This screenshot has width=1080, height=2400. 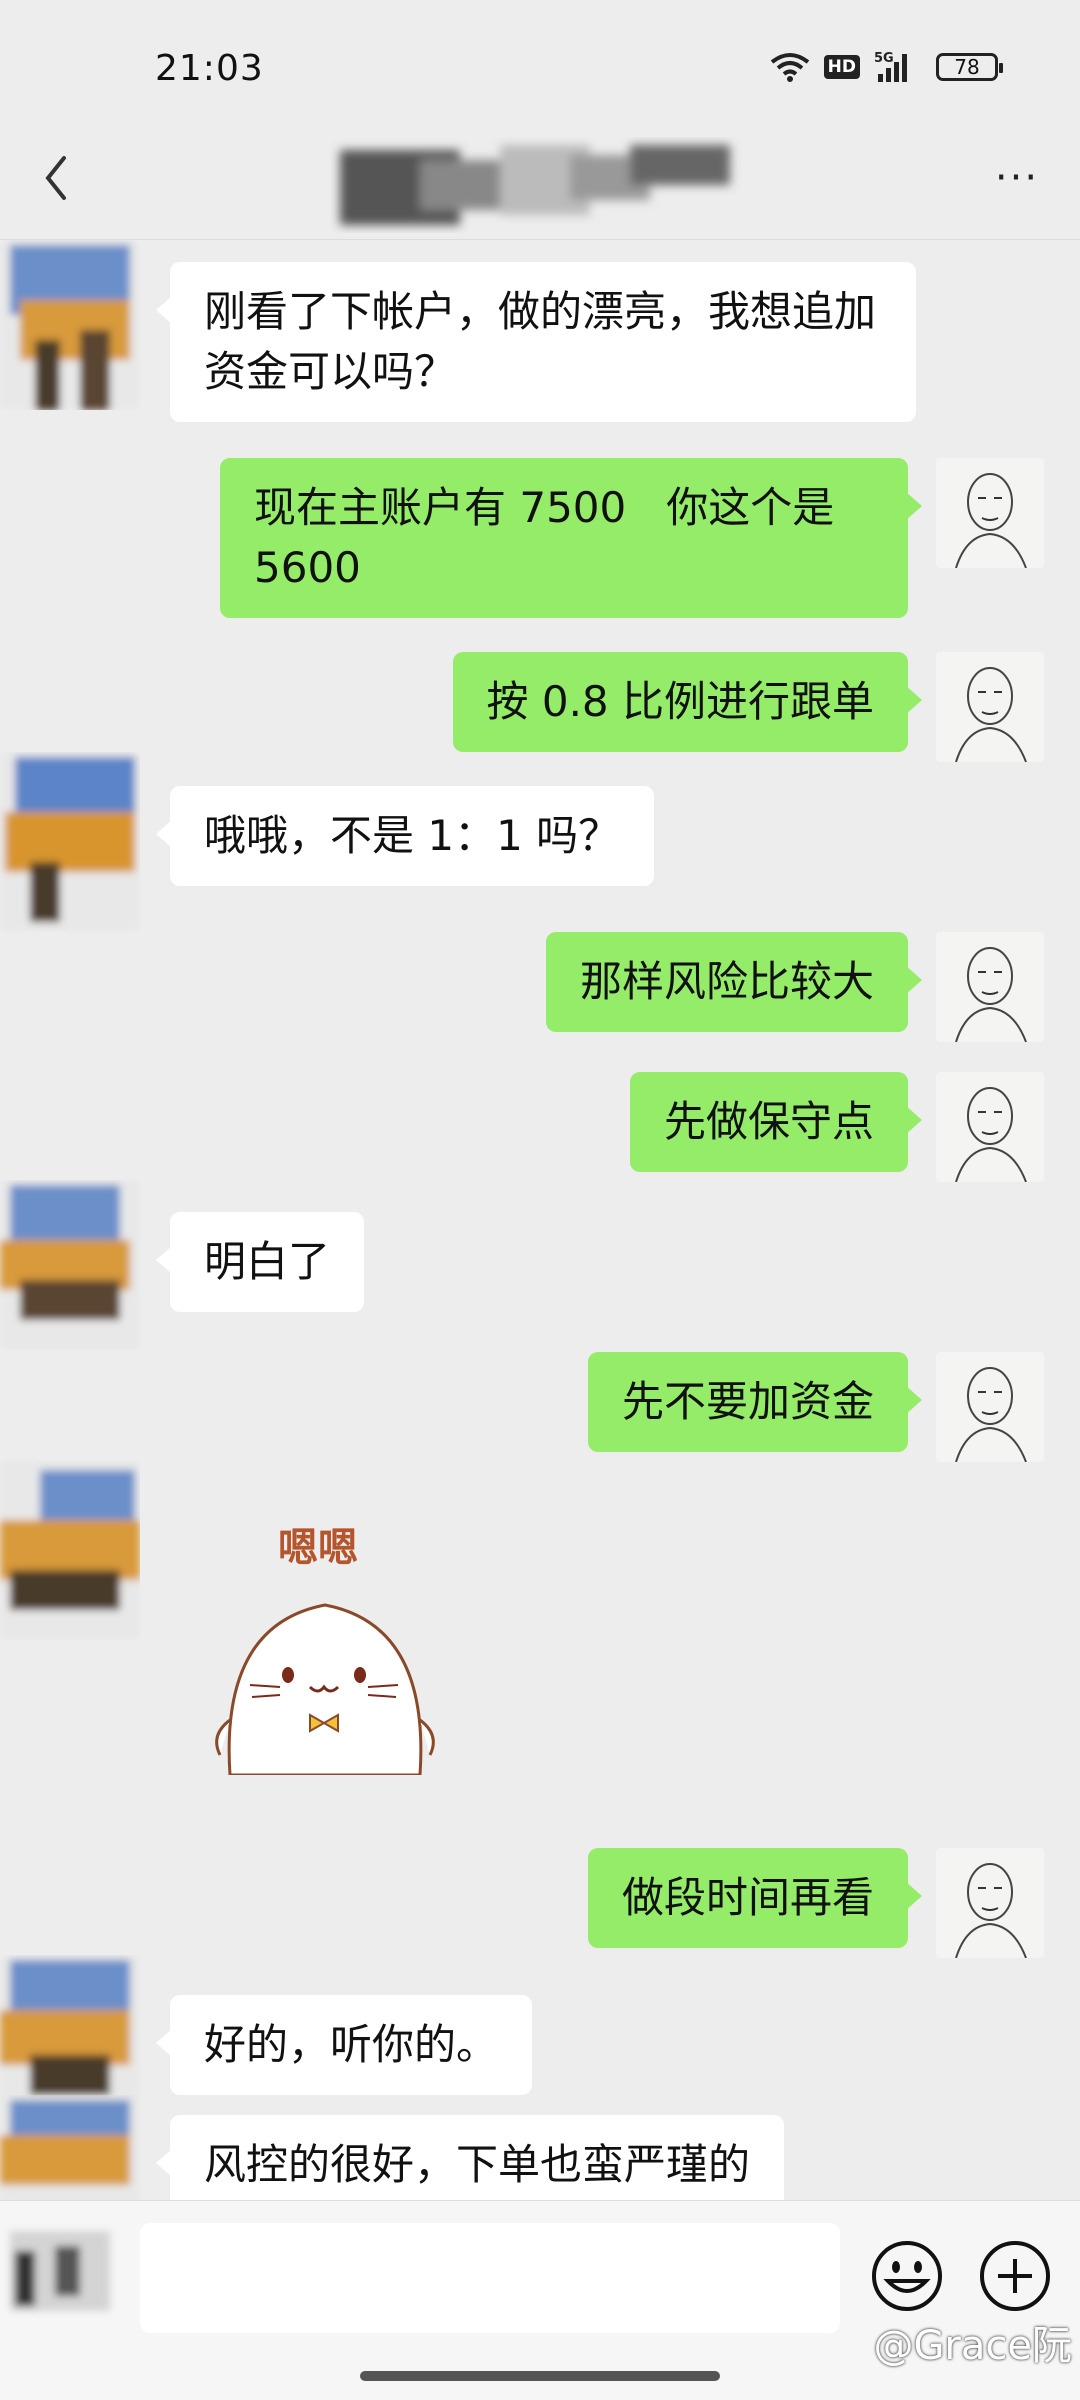 I want to click on hd-badge: HD, so click(x=841, y=67).